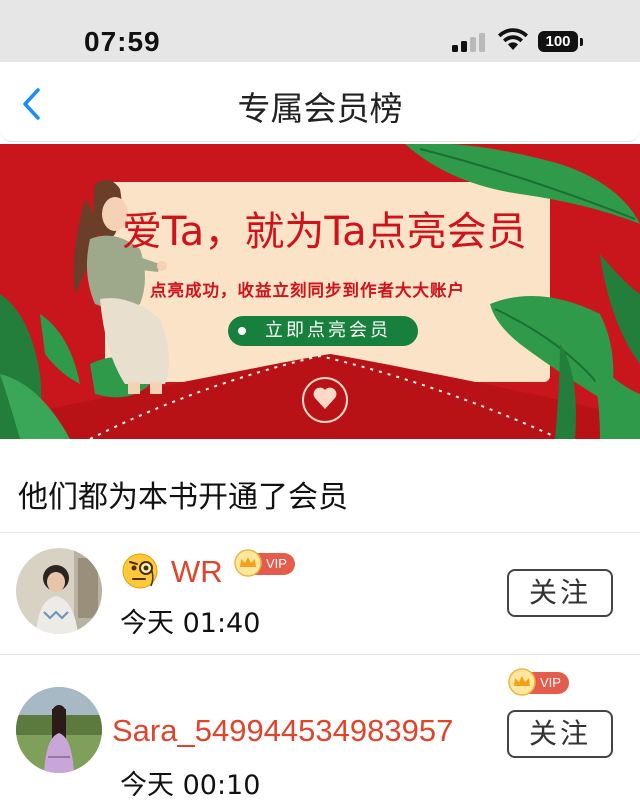  What do you see at coordinates (581, 42) in the screenshot?
I see `battery-tip` at bounding box center [581, 42].